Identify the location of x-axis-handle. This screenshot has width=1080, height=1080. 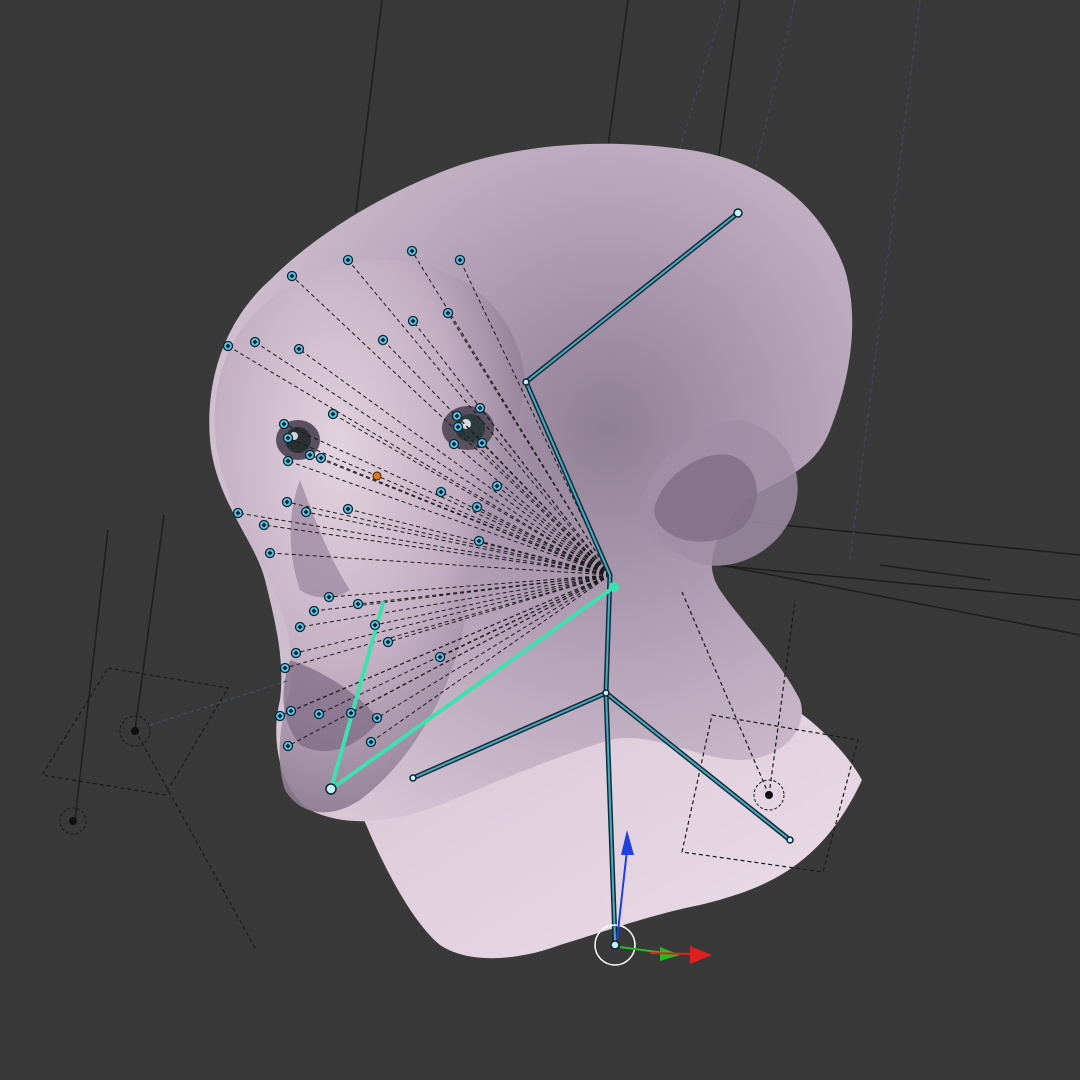
(671, 953).